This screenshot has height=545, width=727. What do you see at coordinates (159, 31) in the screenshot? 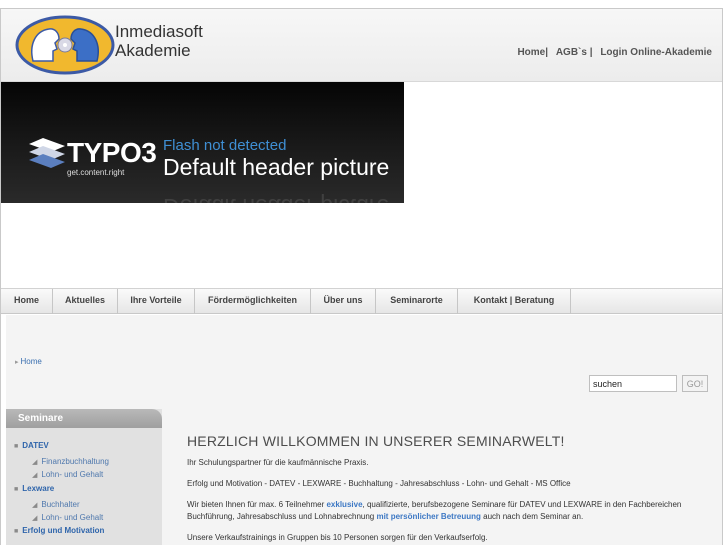
I see `brand-line-1: Inmediasoft` at bounding box center [159, 31].